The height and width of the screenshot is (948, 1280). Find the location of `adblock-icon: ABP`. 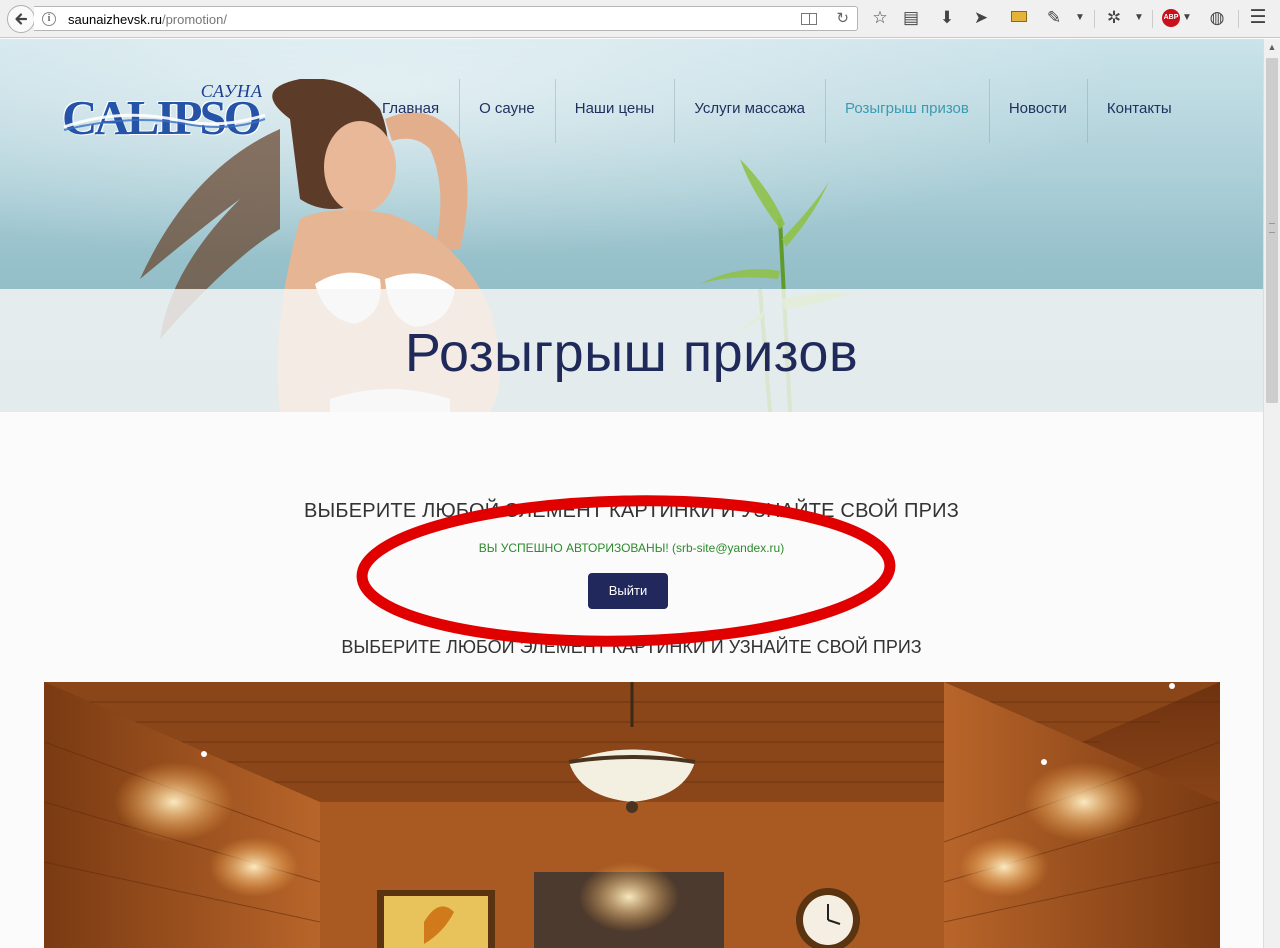

adblock-icon: ABP is located at coordinates (1171, 18).